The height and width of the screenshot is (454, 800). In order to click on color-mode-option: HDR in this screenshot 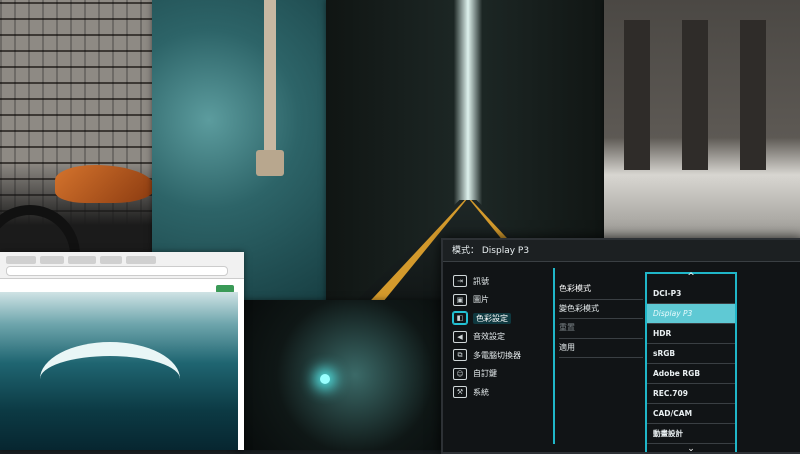, I will do `click(691, 334)`.